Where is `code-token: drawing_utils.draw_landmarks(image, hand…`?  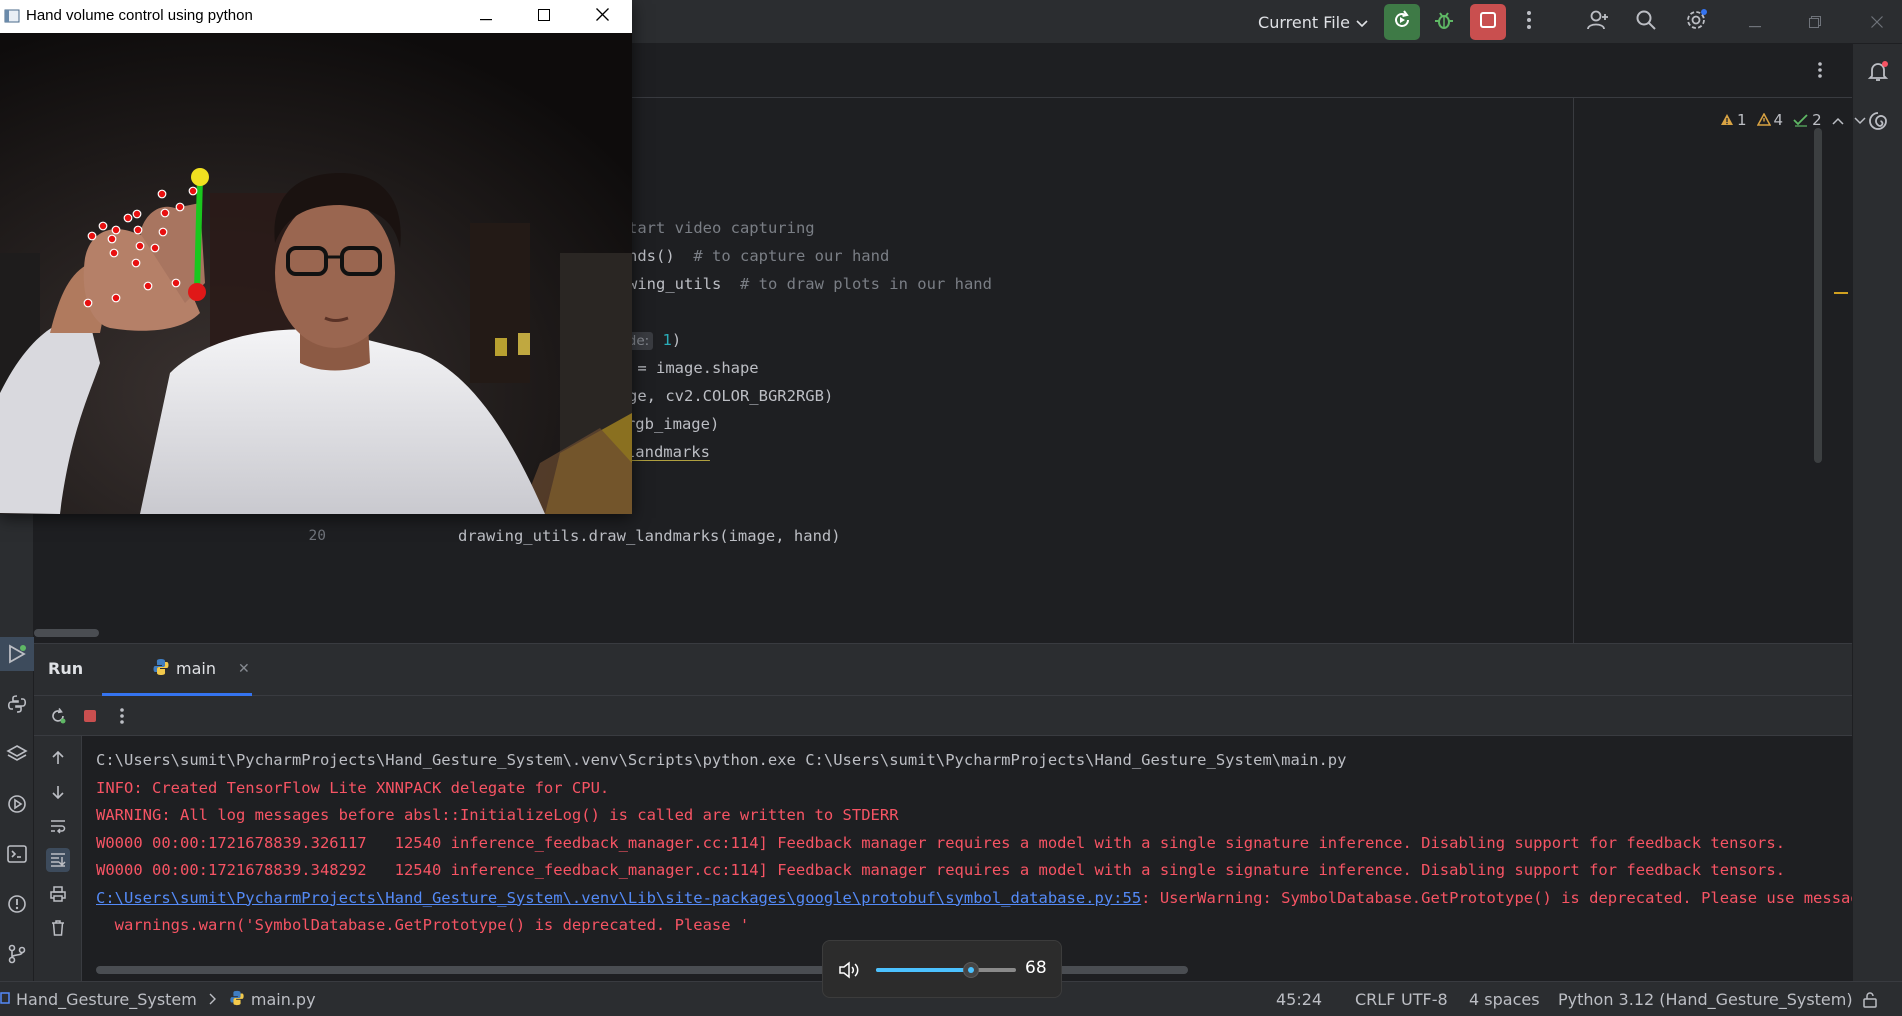
code-token: drawing_utils.draw_landmarks(image, hand… is located at coordinates (593, 536).